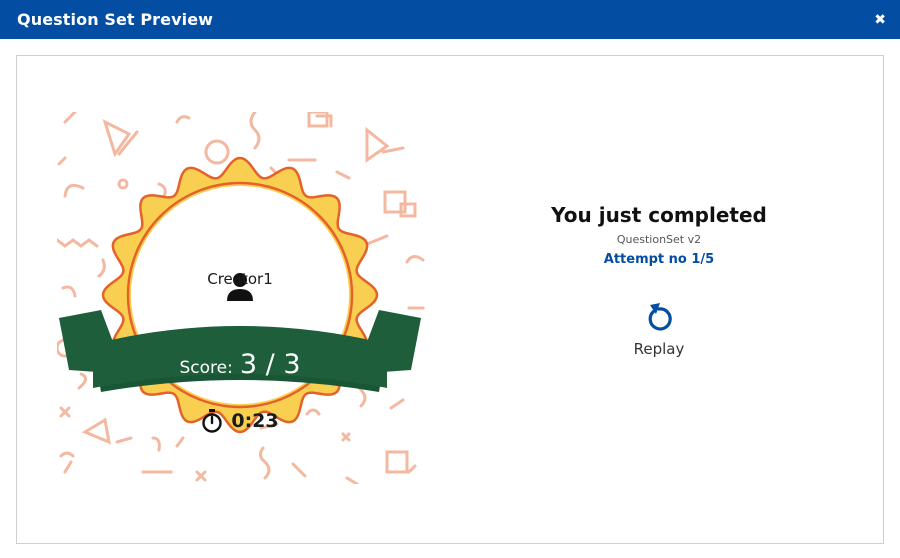 The width and height of the screenshot is (900, 558). I want to click on score-display: Score: 3 / 3, so click(240, 364).